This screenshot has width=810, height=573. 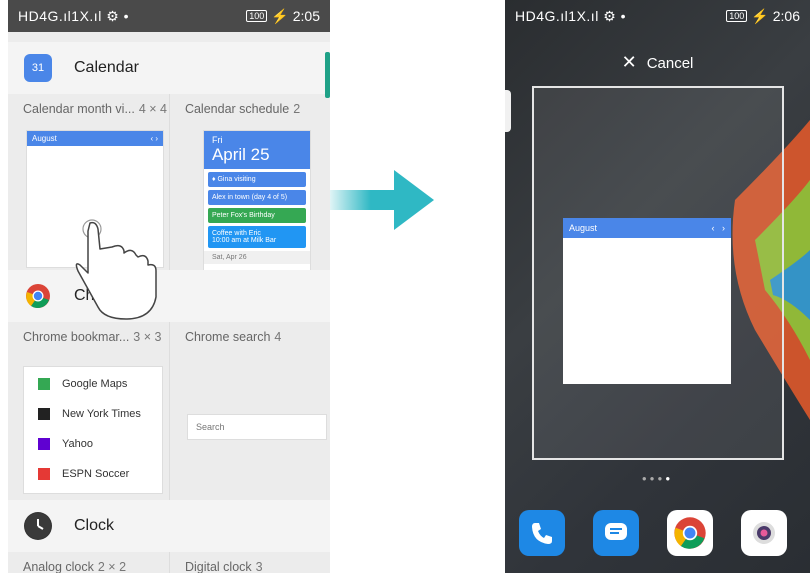 What do you see at coordinates (169, 68) in the screenshot?
I see `calendar-app-header: 31 Calendar` at bounding box center [169, 68].